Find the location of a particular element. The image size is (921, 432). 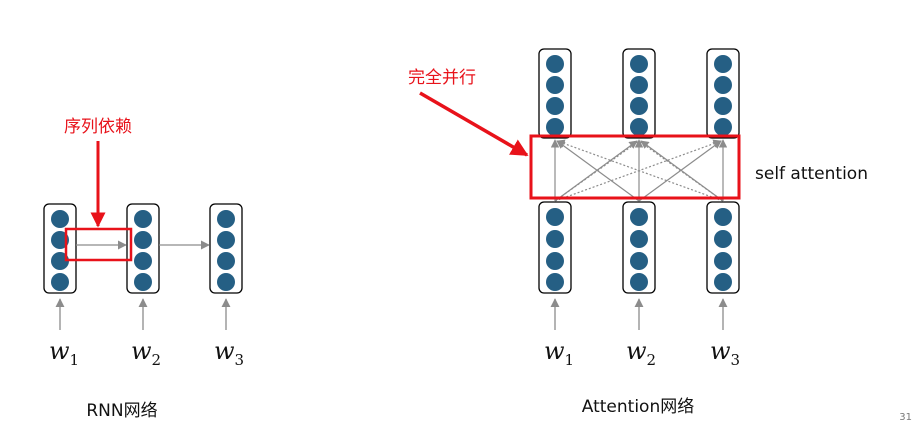

attention-annotation: 完全并行 is located at coordinates (442, 78).